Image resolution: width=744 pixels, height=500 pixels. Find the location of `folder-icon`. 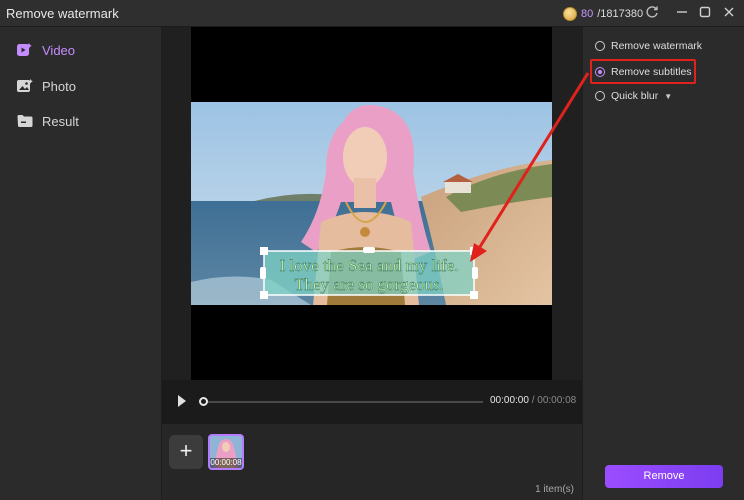

folder-icon is located at coordinates (25, 121).